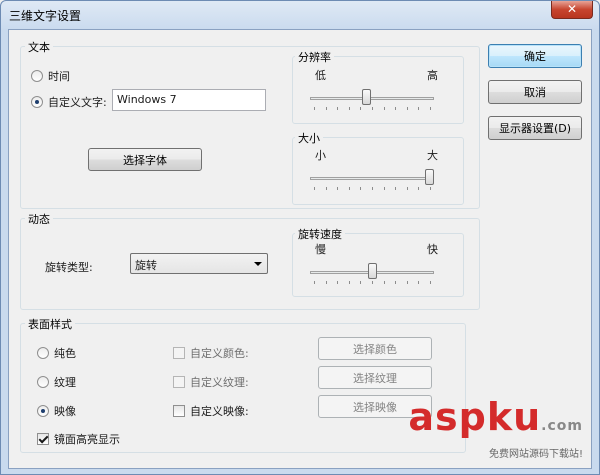 This screenshot has width=600, height=475. What do you see at coordinates (320, 234) in the screenshot?
I see `rotation-speed-group-label: 旋转速度` at bounding box center [320, 234].